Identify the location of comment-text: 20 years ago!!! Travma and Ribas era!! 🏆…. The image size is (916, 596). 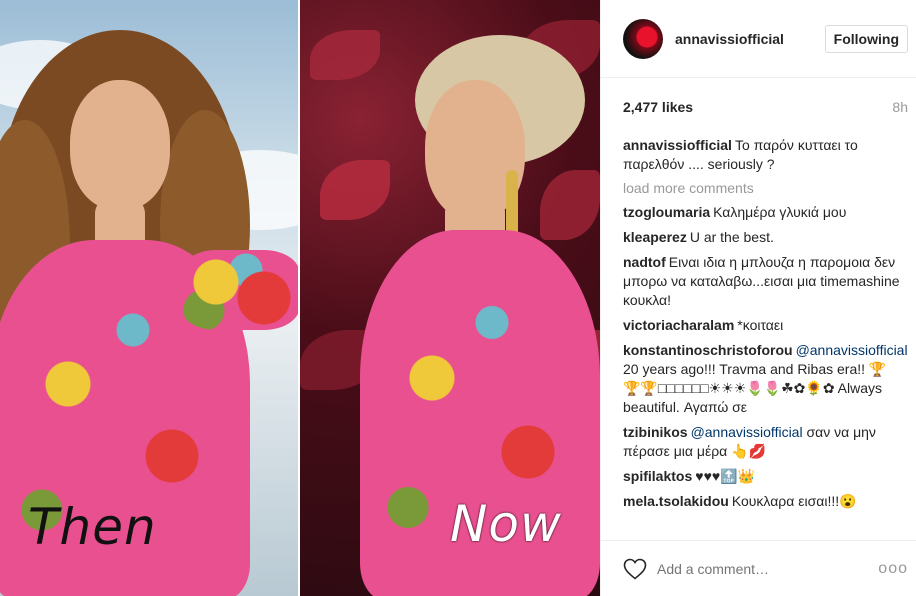
(755, 388).